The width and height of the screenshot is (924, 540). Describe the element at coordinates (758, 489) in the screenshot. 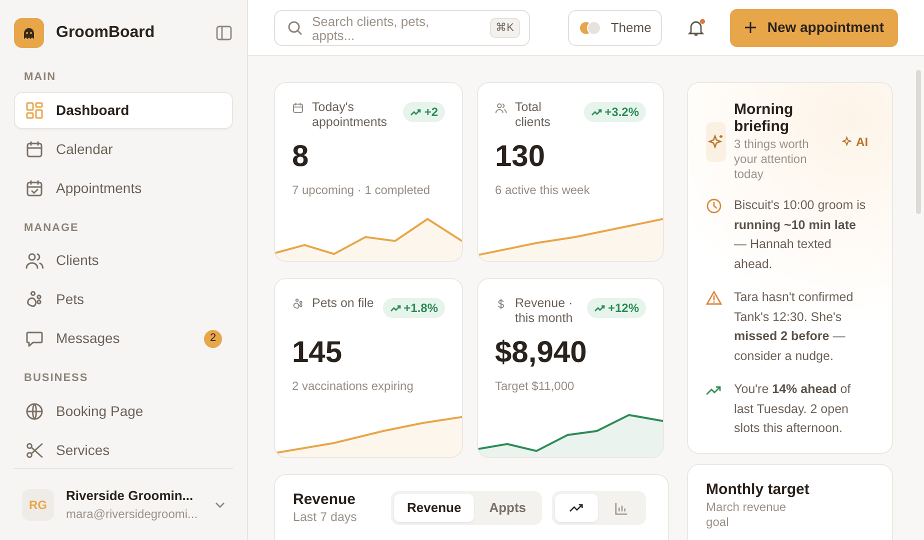

I see `card-title: Monthly target` at that location.